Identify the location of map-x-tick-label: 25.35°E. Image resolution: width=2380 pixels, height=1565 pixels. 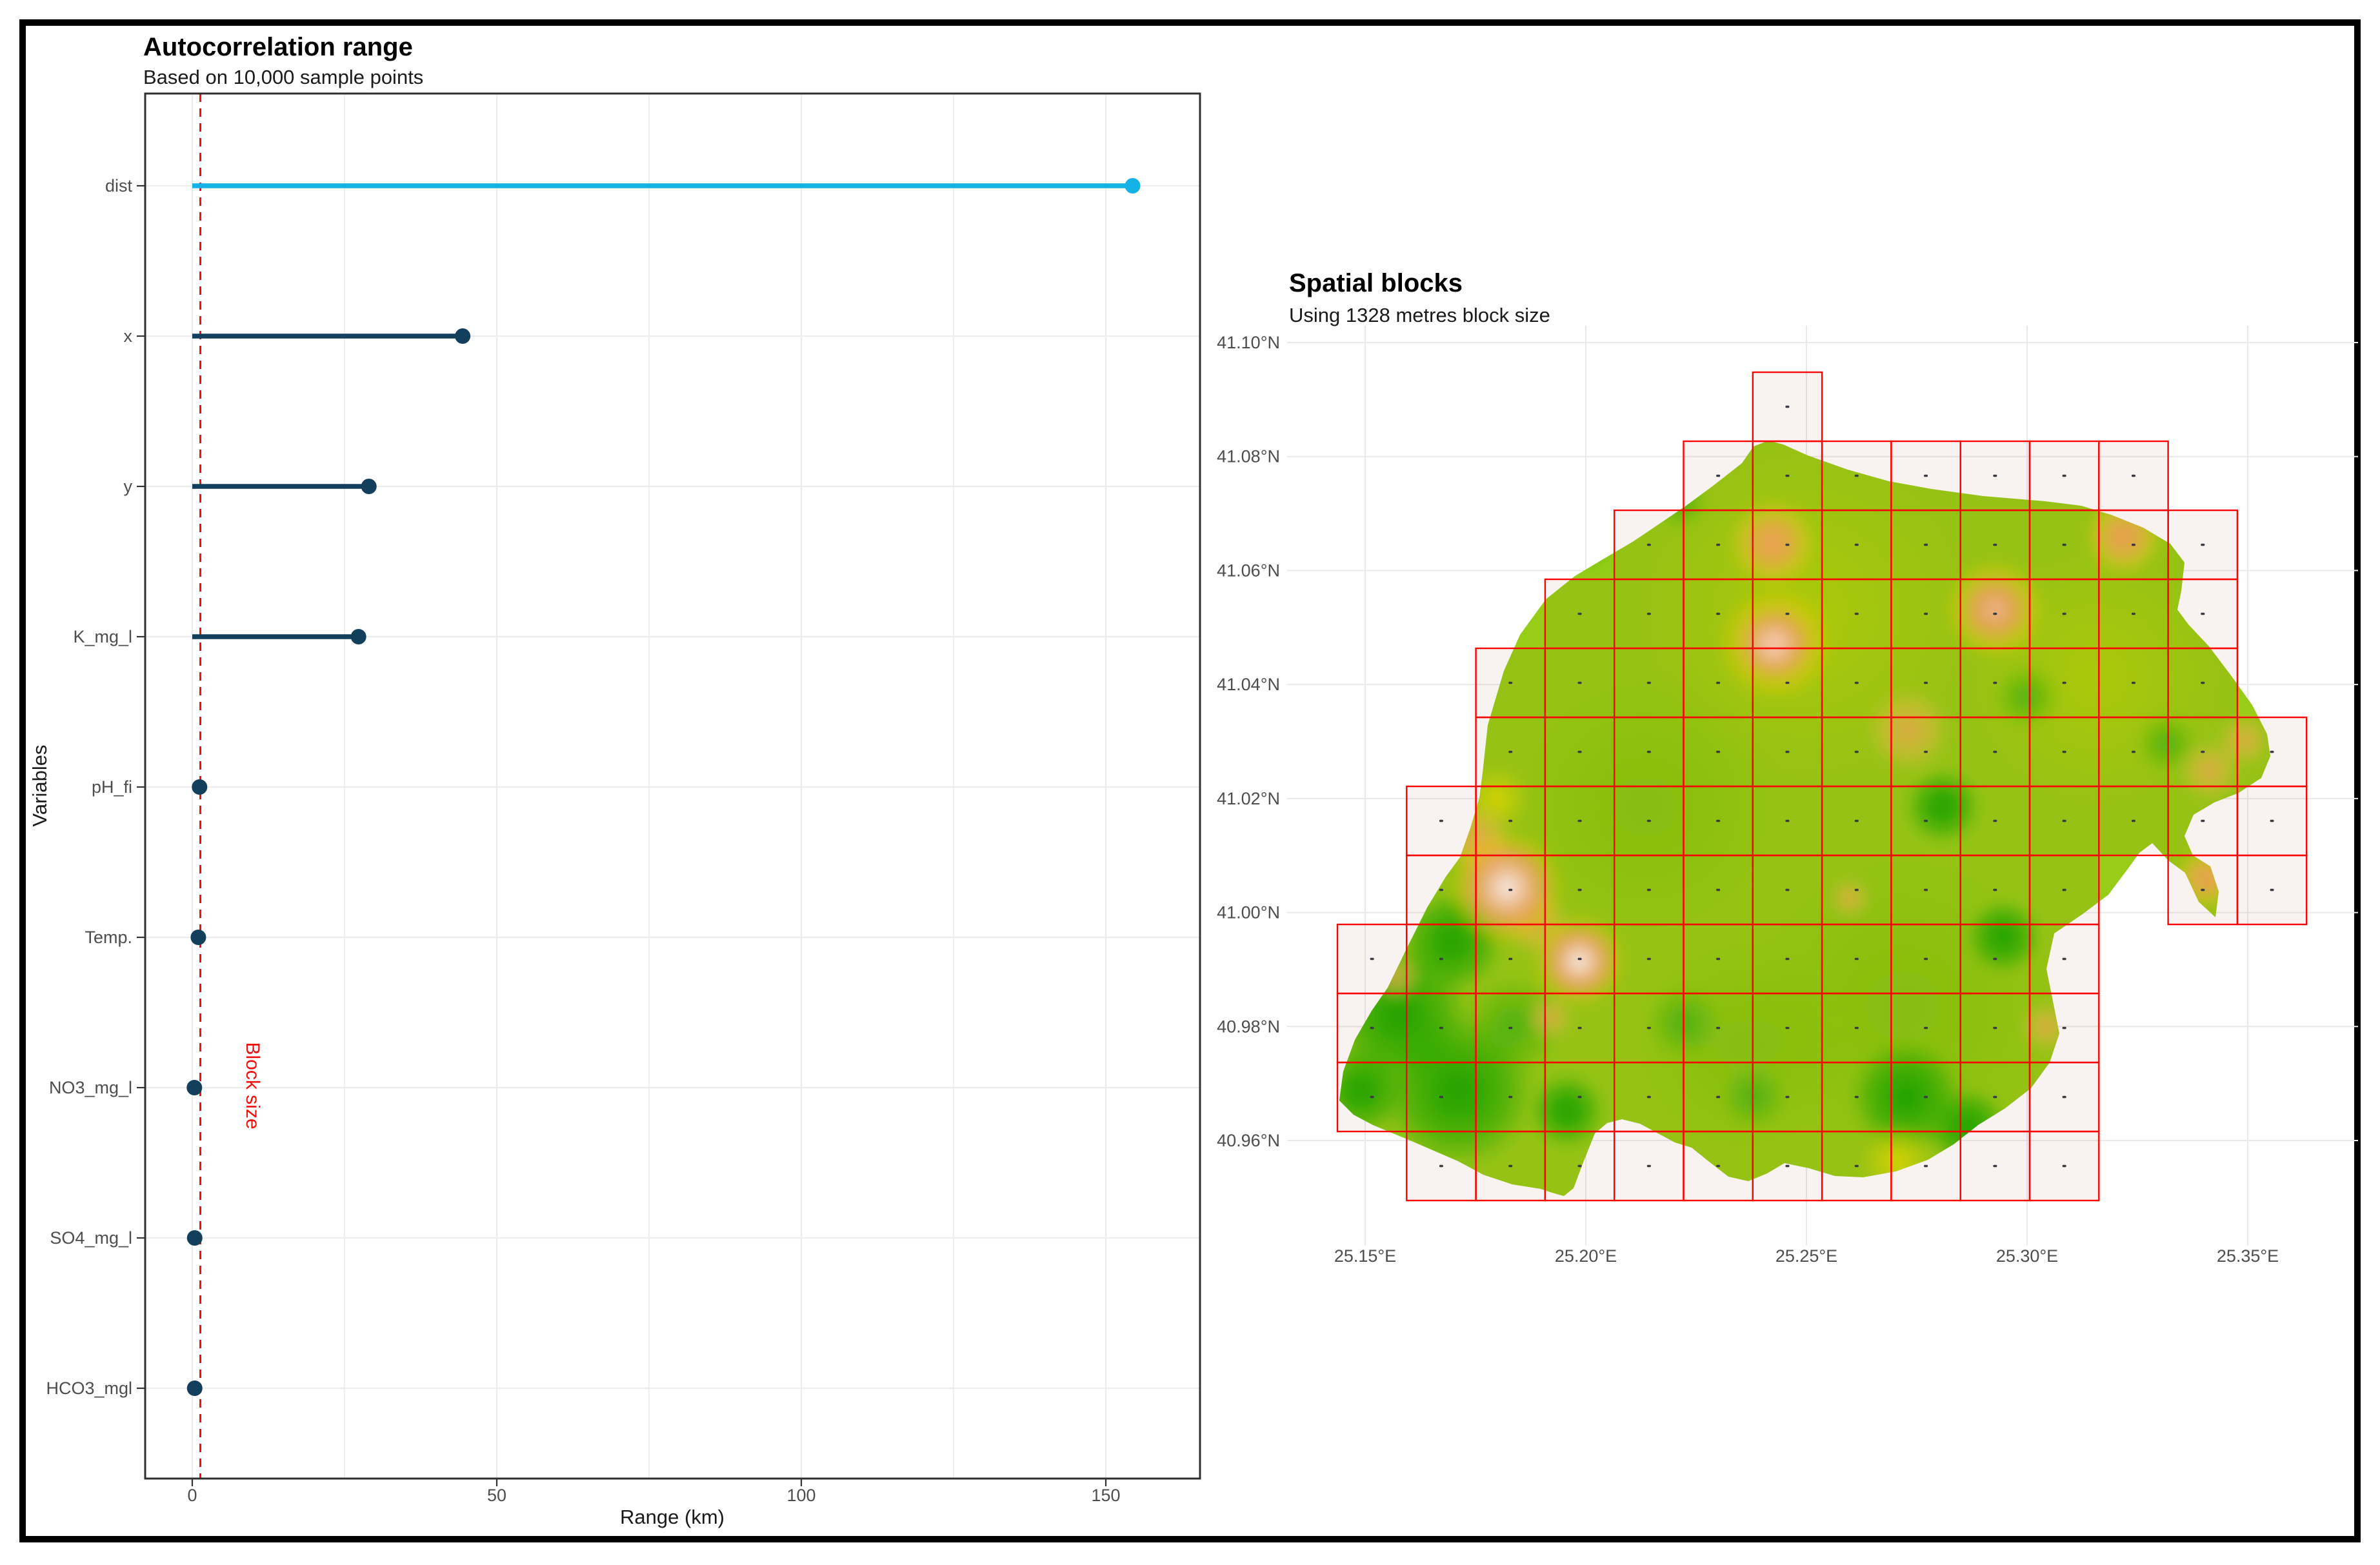
(2248, 1256).